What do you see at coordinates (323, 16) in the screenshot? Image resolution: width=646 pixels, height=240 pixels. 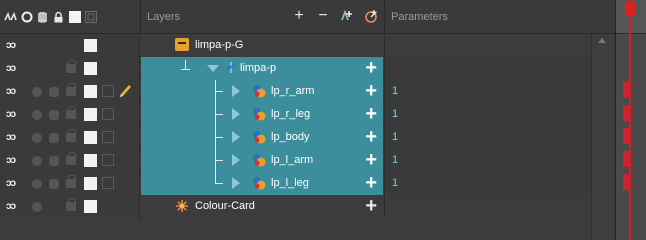 I see `remove-layer-button: −` at bounding box center [323, 16].